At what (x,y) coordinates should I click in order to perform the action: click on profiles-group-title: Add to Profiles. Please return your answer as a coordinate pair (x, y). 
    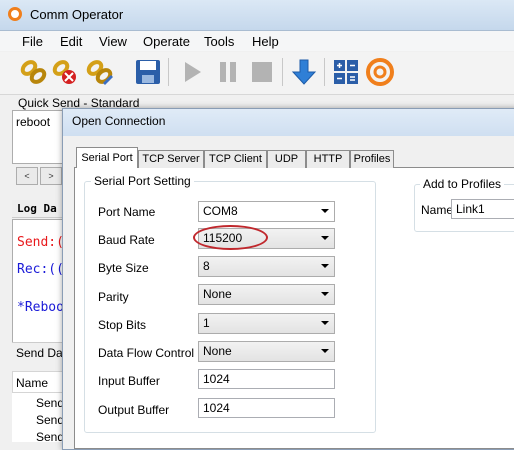
    Looking at the image, I should click on (462, 184).